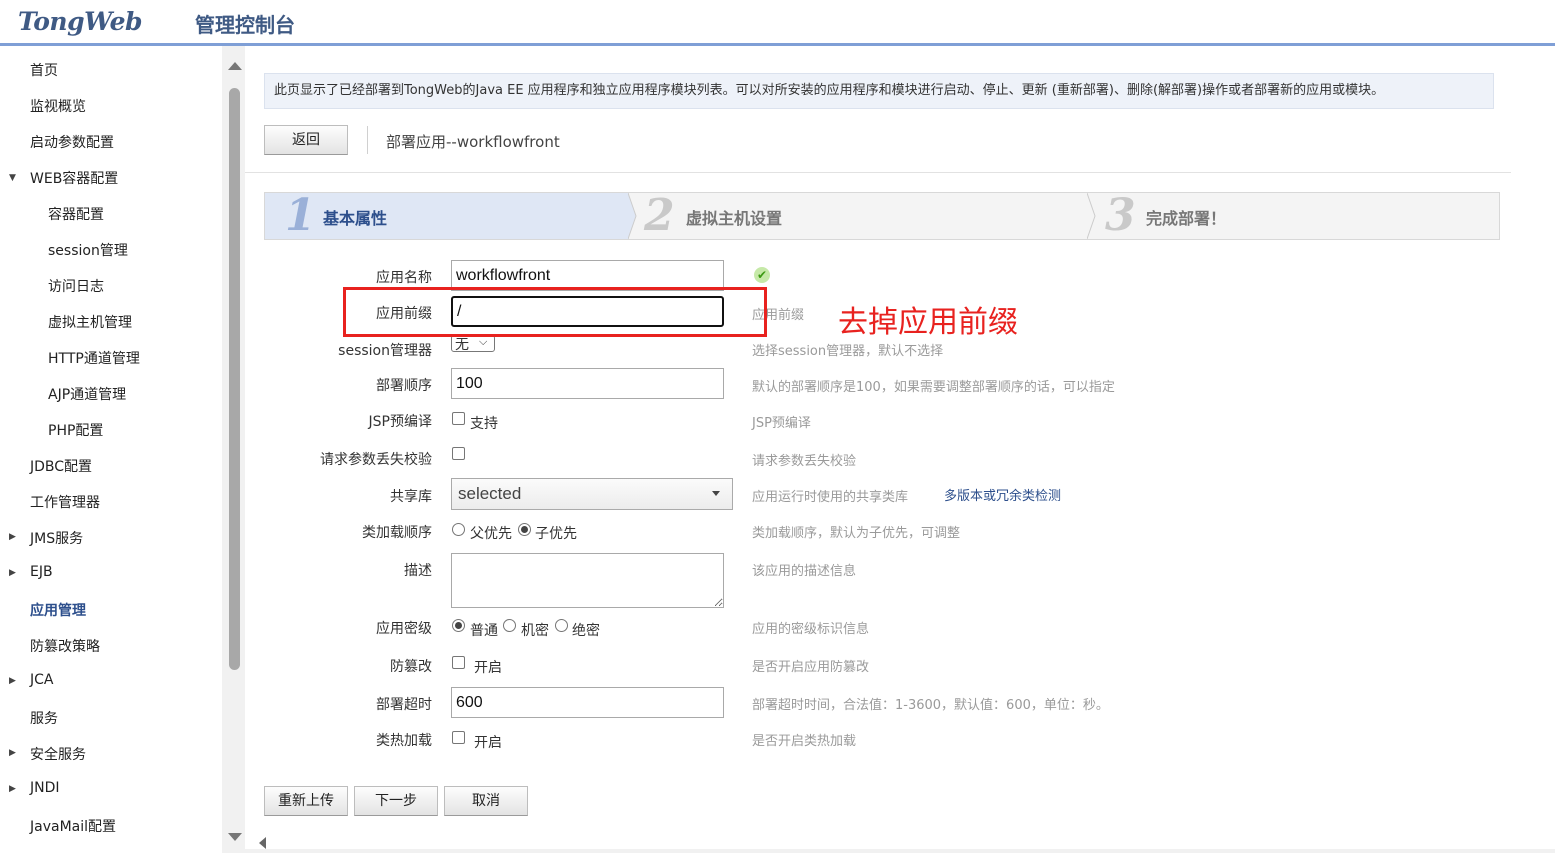 The width and height of the screenshot is (1555, 853). What do you see at coordinates (411, 497) in the screenshot?
I see `shared-lib-label: 共享库` at bounding box center [411, 497].